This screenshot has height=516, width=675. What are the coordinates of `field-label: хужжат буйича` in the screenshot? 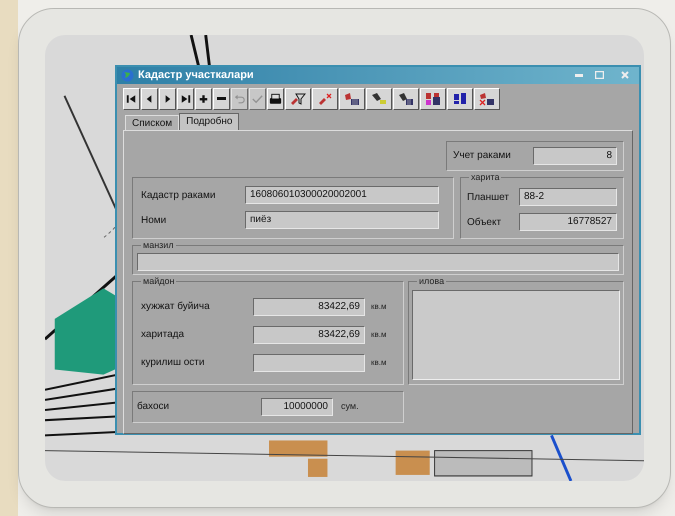 It's located at (176, 307).